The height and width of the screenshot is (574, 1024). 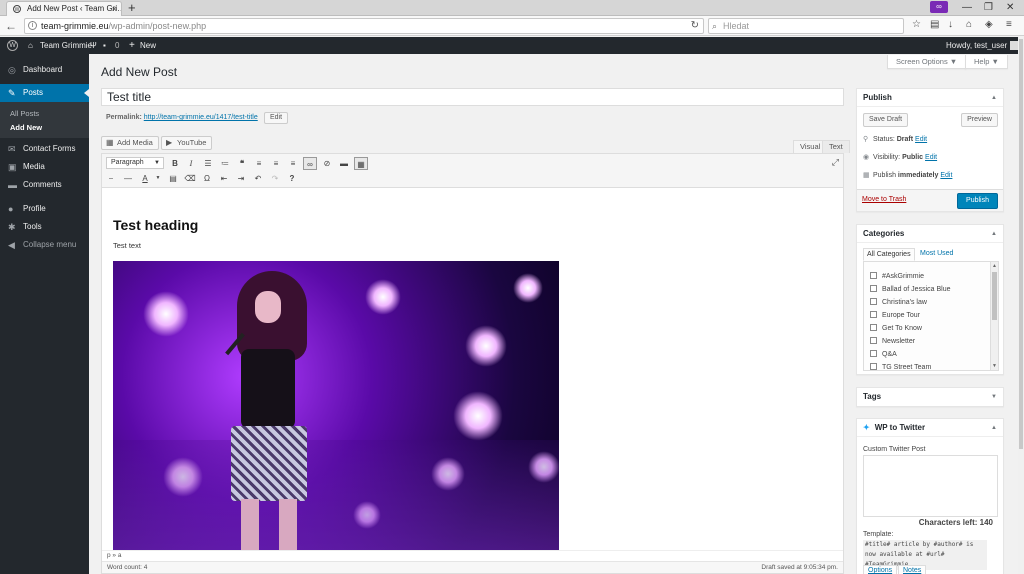 I want to click on wordpress-logo-icon: W, so click(x=12, y=45).